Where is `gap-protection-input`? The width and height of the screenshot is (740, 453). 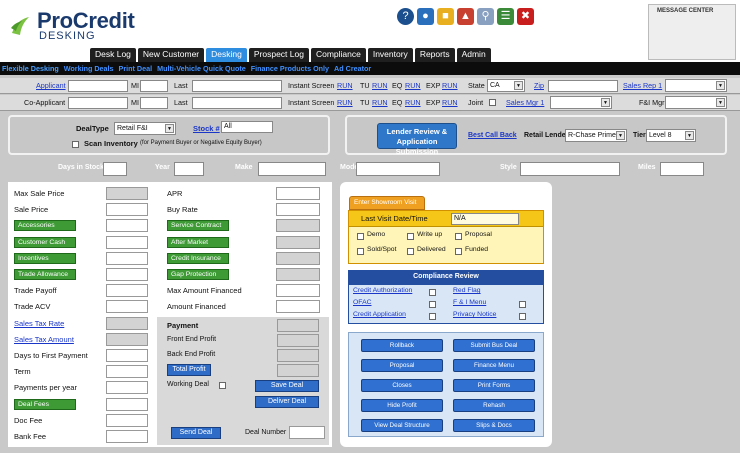
gap-protection-input is located at coordinates (298, 274).